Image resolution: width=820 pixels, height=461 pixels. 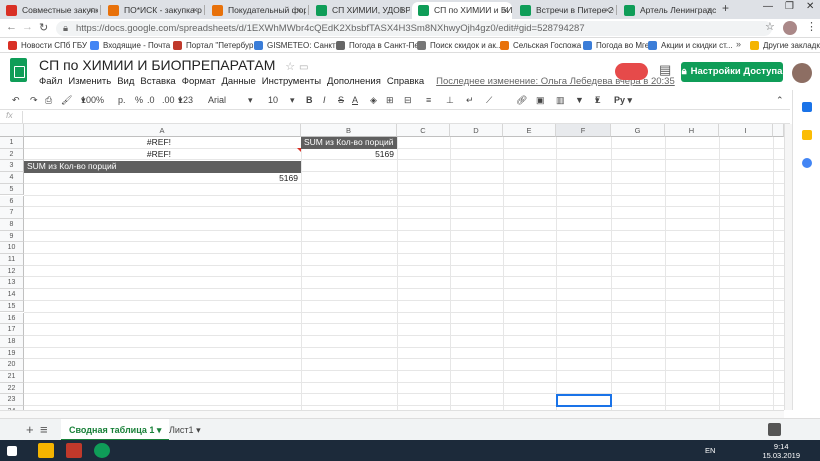 What do you see at coordinates (125, 81) in the screenshot?
I see `menu-view: Вид` at bounding box center [125, 81].